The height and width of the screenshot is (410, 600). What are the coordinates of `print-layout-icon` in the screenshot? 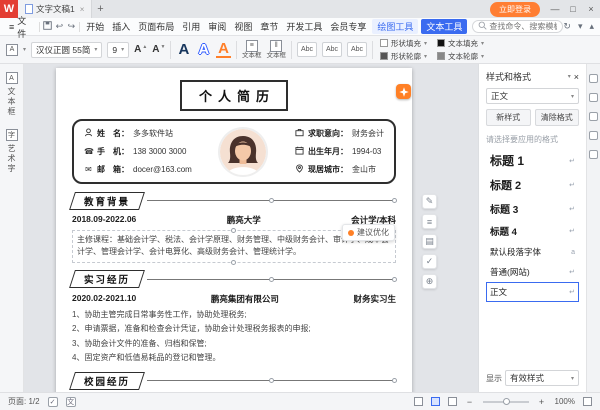 It's located at (435, 401).